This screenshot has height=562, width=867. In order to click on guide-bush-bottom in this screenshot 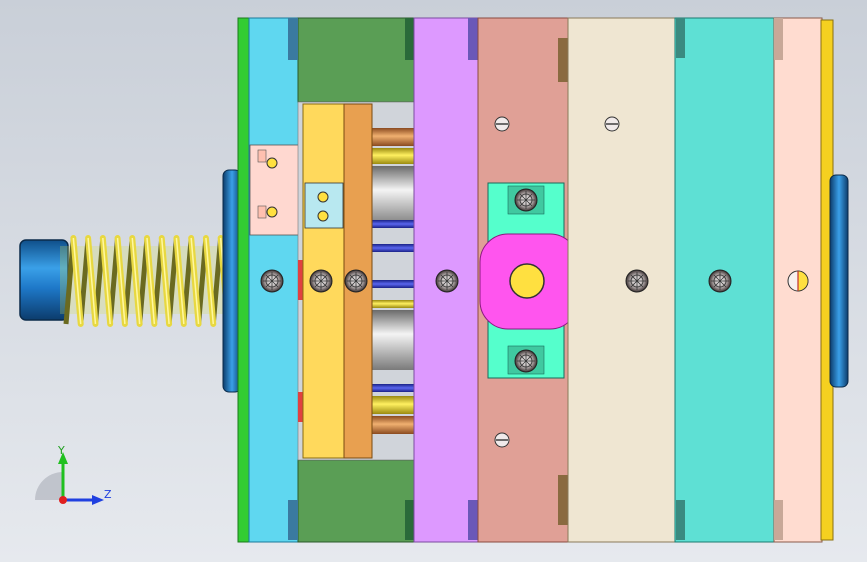, I will do `click(473, 520)`.